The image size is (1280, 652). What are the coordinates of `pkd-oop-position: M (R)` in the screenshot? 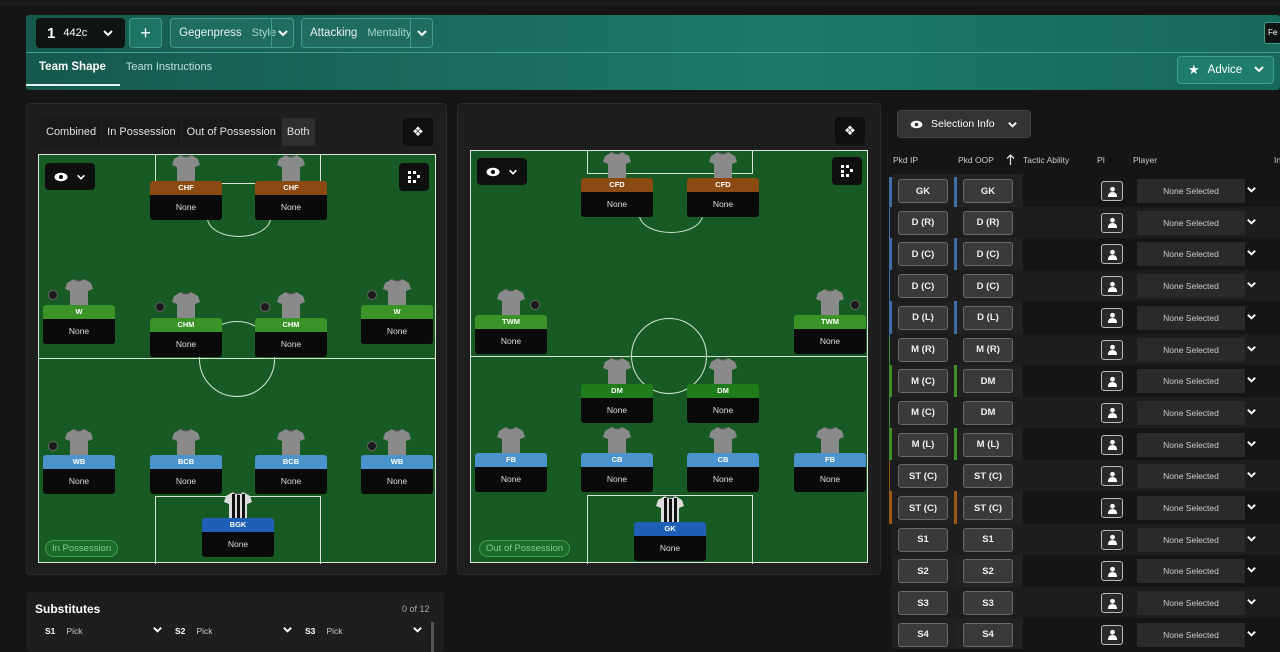 It's located at (988, 349).